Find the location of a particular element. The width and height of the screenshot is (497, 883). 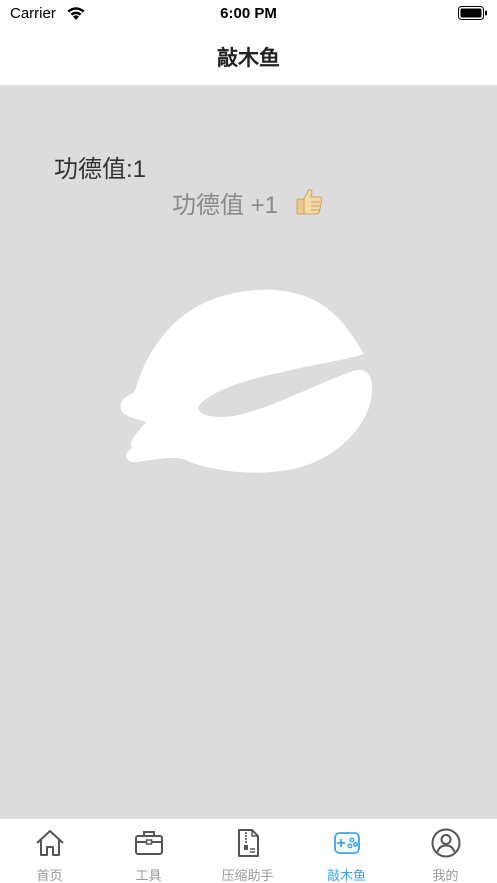

home-icon is located at coordinates (50, 843).